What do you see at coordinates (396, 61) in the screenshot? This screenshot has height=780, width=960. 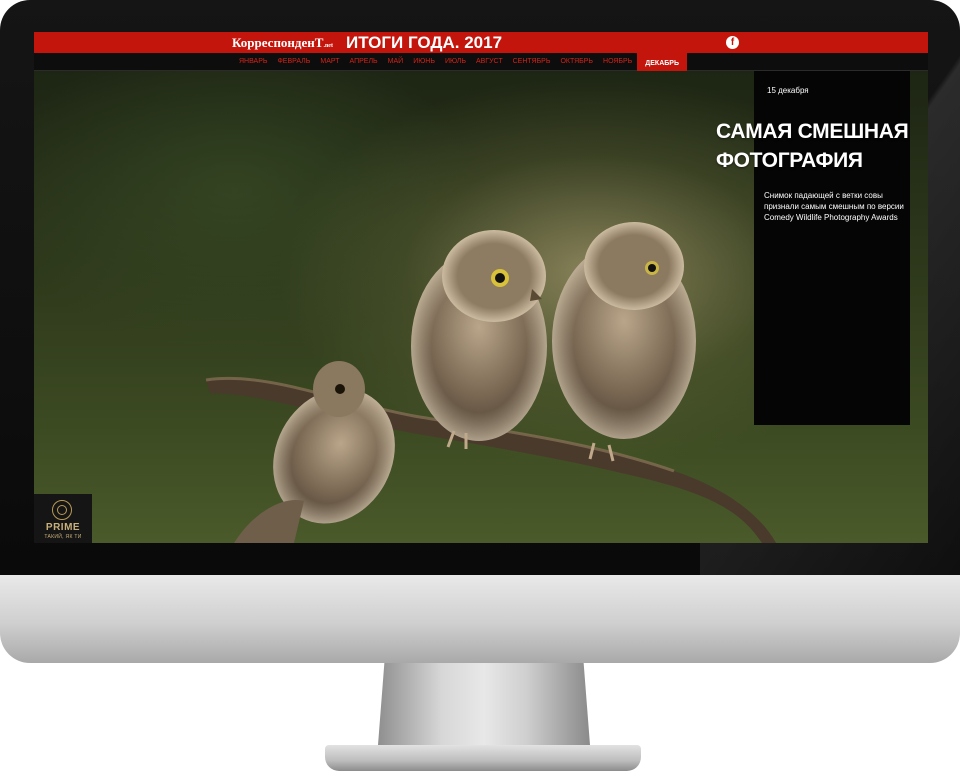 I see `month-tab-5: МАЙ` at bounding box center [396, 61].